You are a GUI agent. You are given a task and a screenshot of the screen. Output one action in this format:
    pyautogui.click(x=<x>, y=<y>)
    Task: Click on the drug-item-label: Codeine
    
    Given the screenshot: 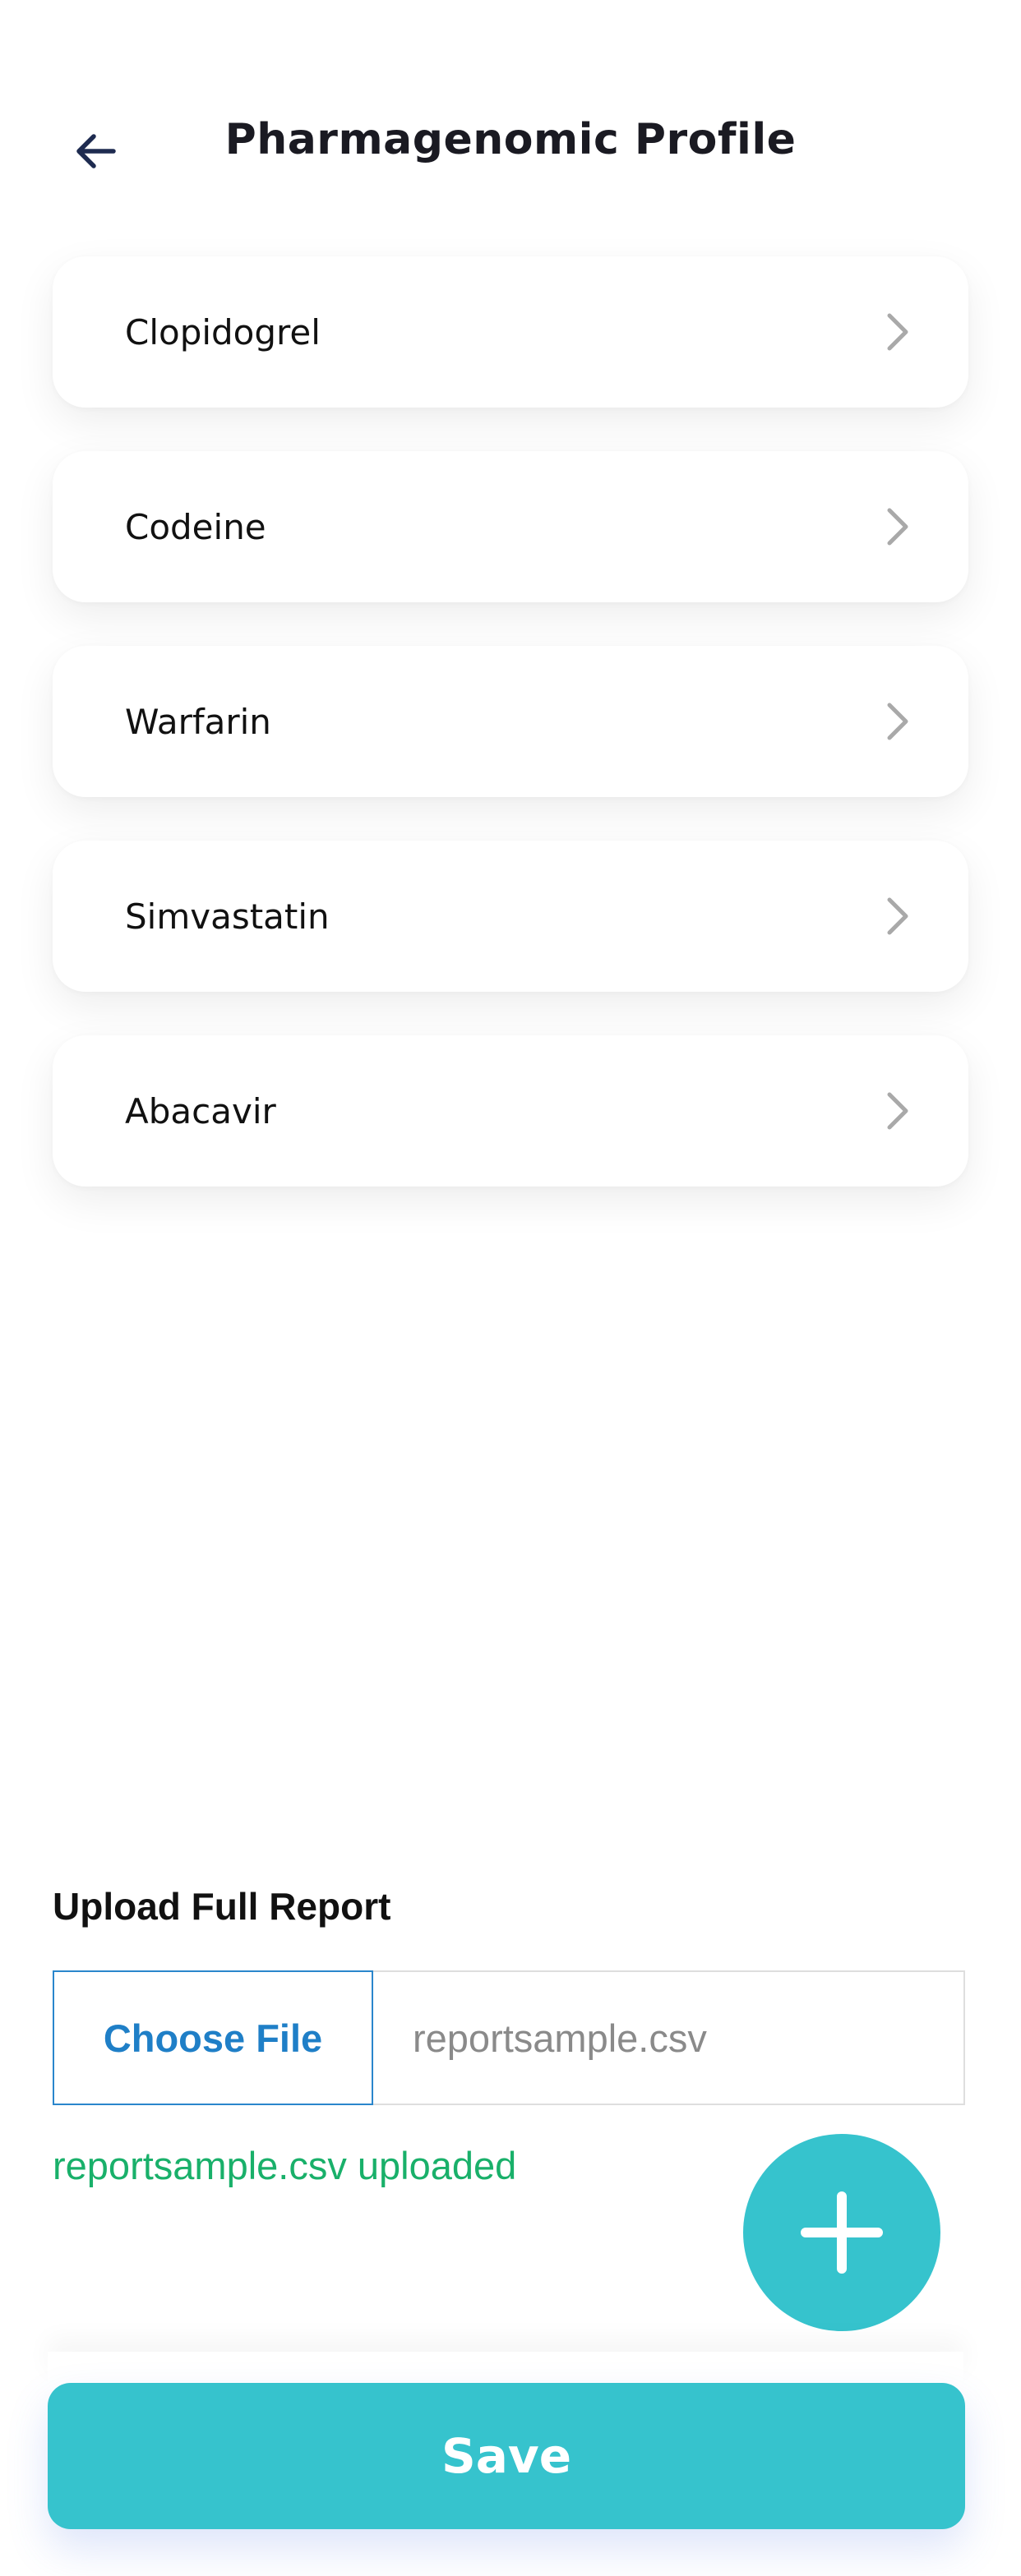 What is the action you would take?
    pyautogui.click(x=195, y=526)
    